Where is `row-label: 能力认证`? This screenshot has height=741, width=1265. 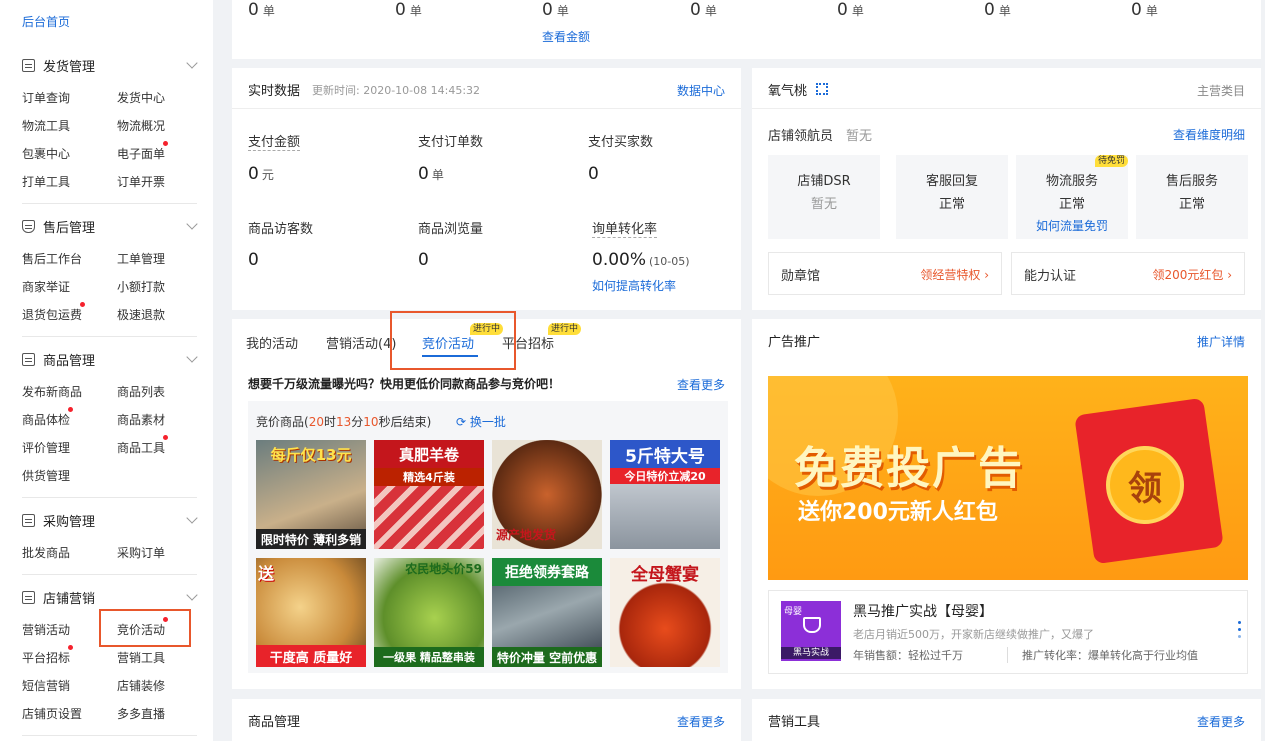
row-label: 能力认证 is located at coordinates (1050, 276).